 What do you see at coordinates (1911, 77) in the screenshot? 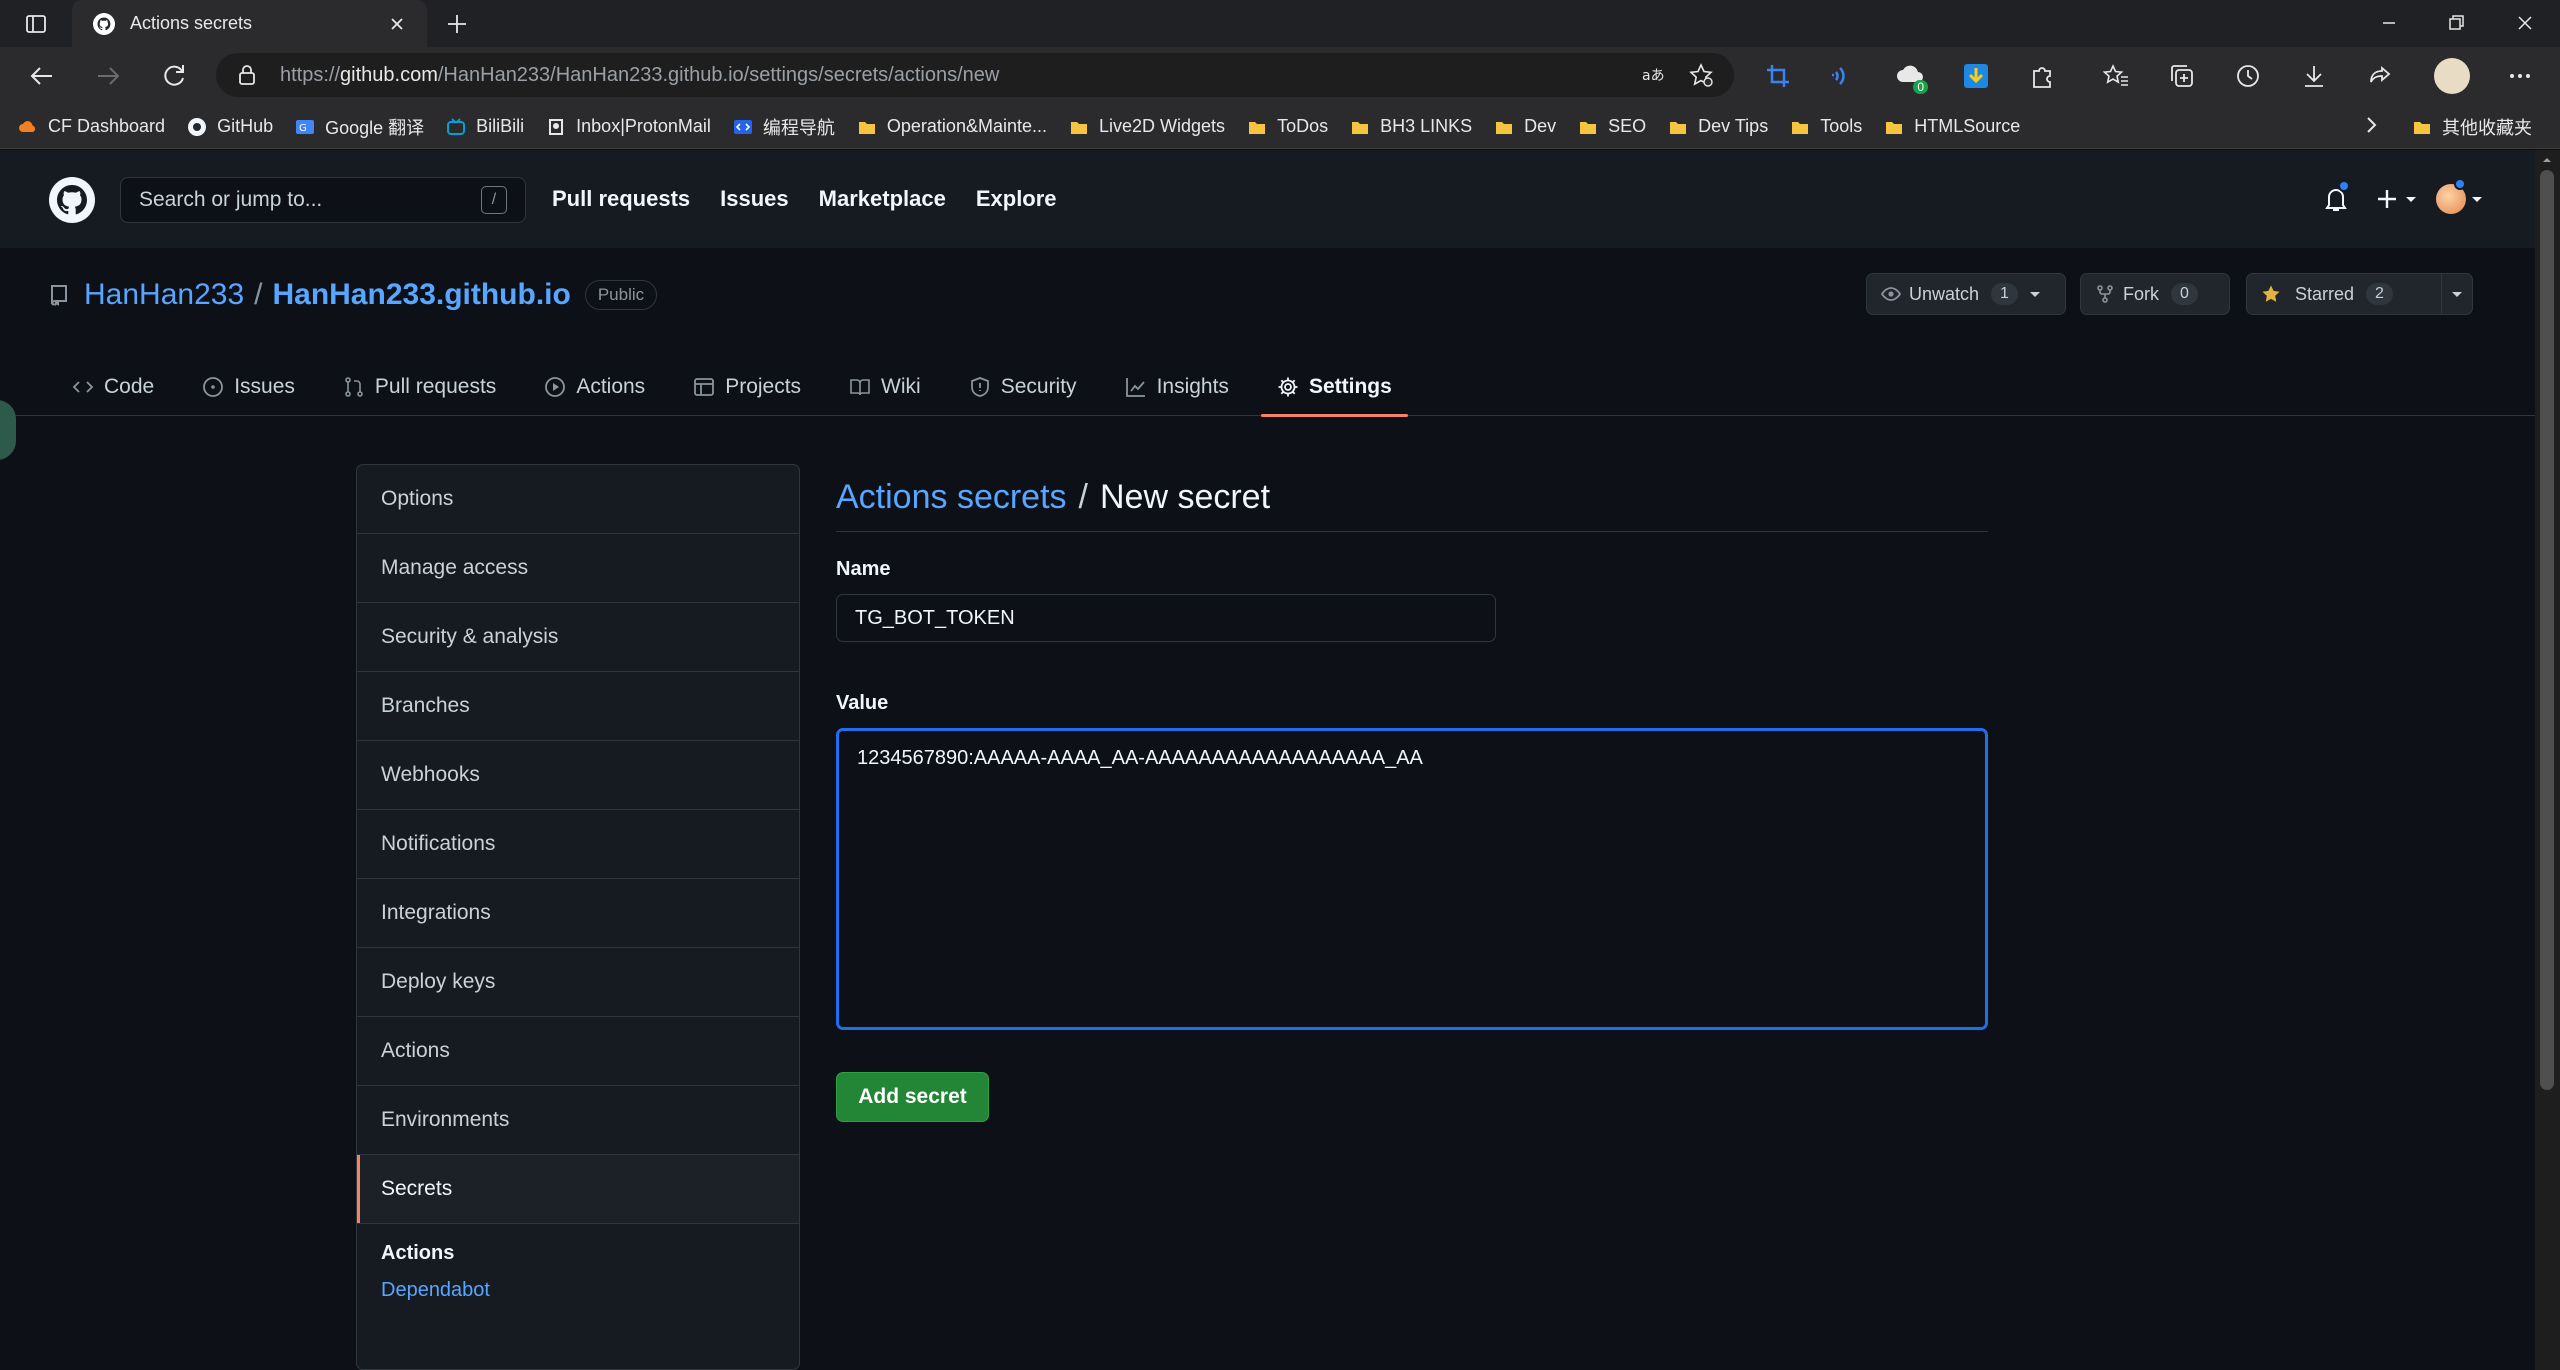
I see `cloud-extension: 0` at bounding box center [1911, 77].